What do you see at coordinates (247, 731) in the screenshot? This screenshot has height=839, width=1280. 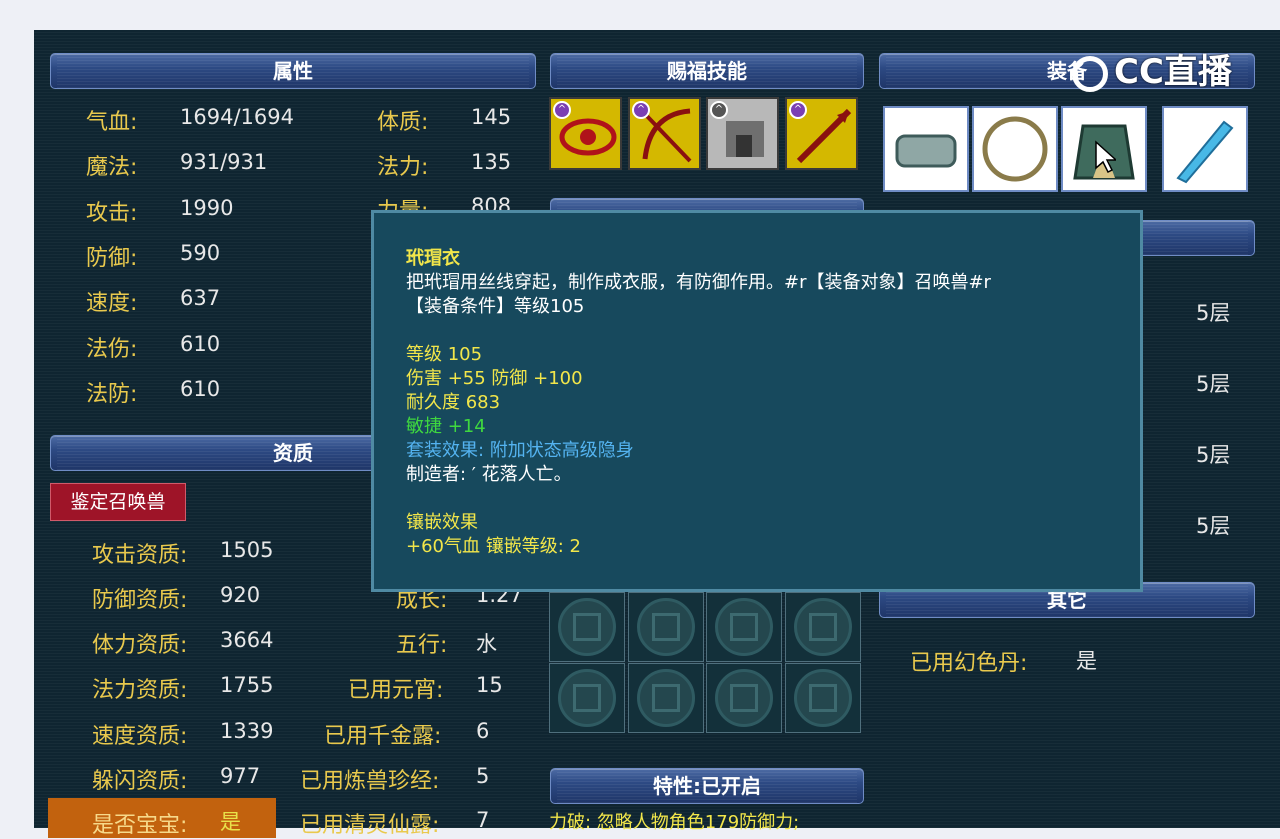 I see `aptitude-value: 1339` at bounding box center [247, 731].